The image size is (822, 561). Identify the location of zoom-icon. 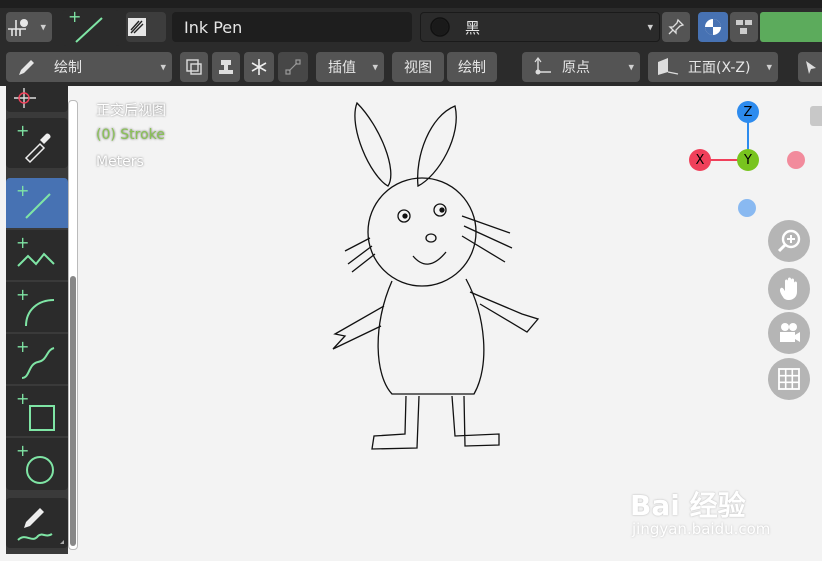
(789, 241).